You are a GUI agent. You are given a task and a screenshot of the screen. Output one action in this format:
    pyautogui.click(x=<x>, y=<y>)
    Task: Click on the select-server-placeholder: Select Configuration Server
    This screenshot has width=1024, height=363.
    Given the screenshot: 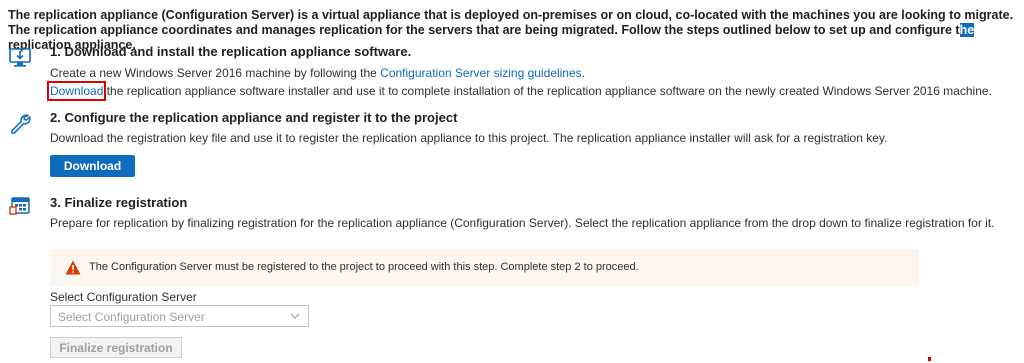 What is the action you would take?
    pyautogui.click(x=131, y=317)
    